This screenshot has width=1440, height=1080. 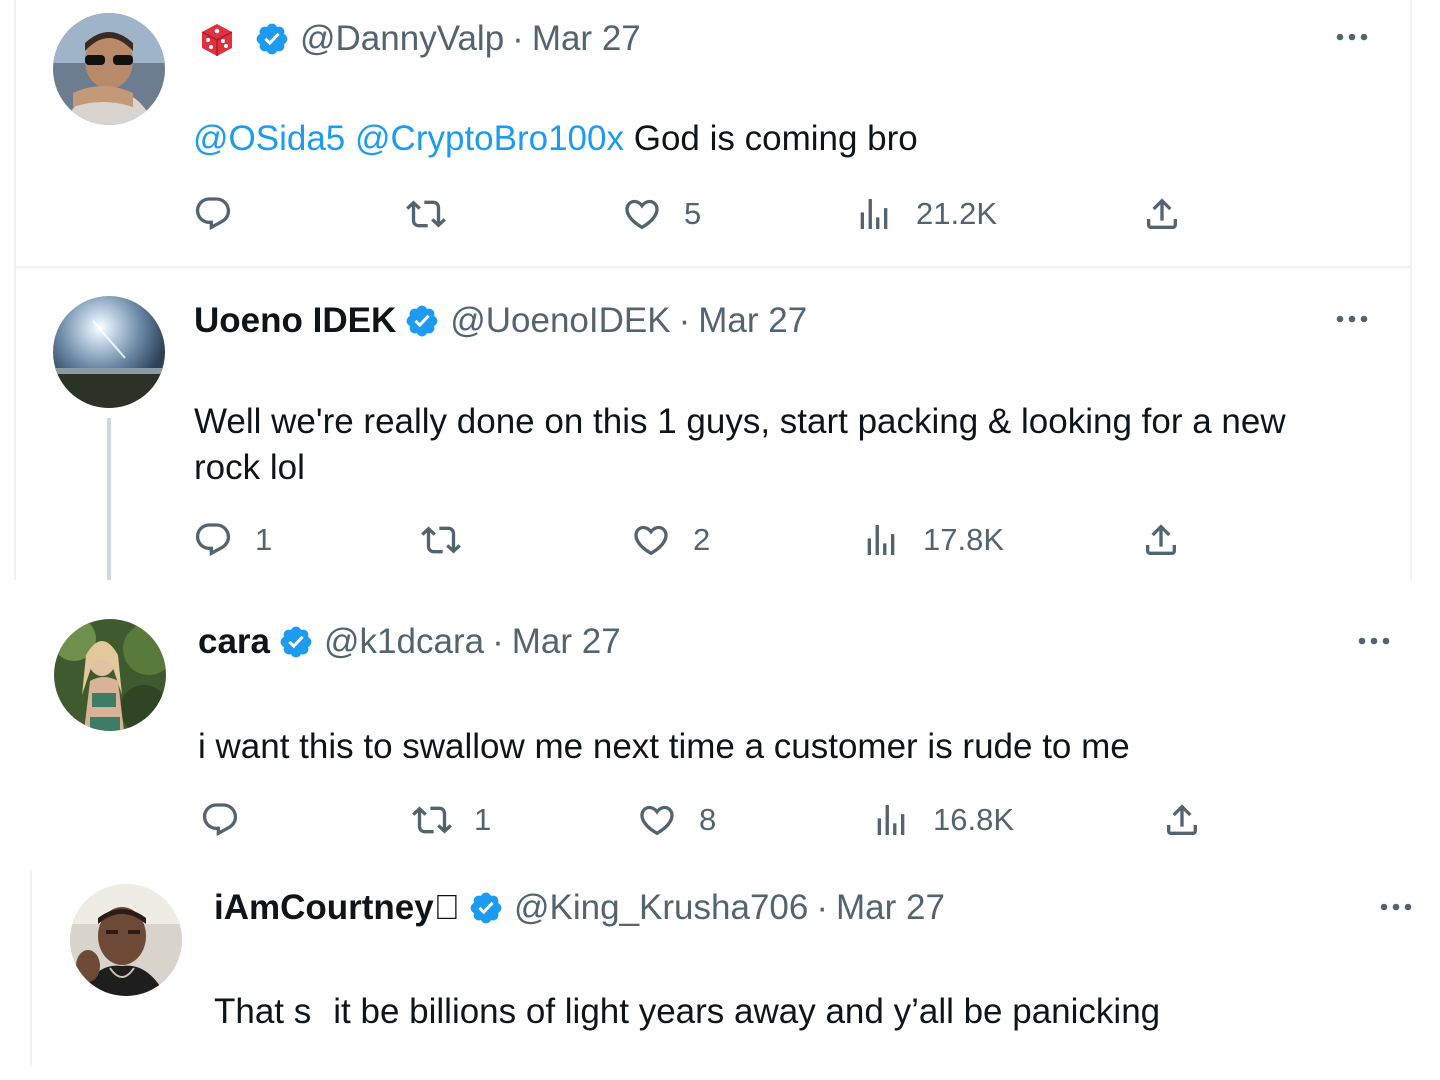 I want to click on tweet-header: @DannyValp · Mar 27, so click(x=419, y=39).